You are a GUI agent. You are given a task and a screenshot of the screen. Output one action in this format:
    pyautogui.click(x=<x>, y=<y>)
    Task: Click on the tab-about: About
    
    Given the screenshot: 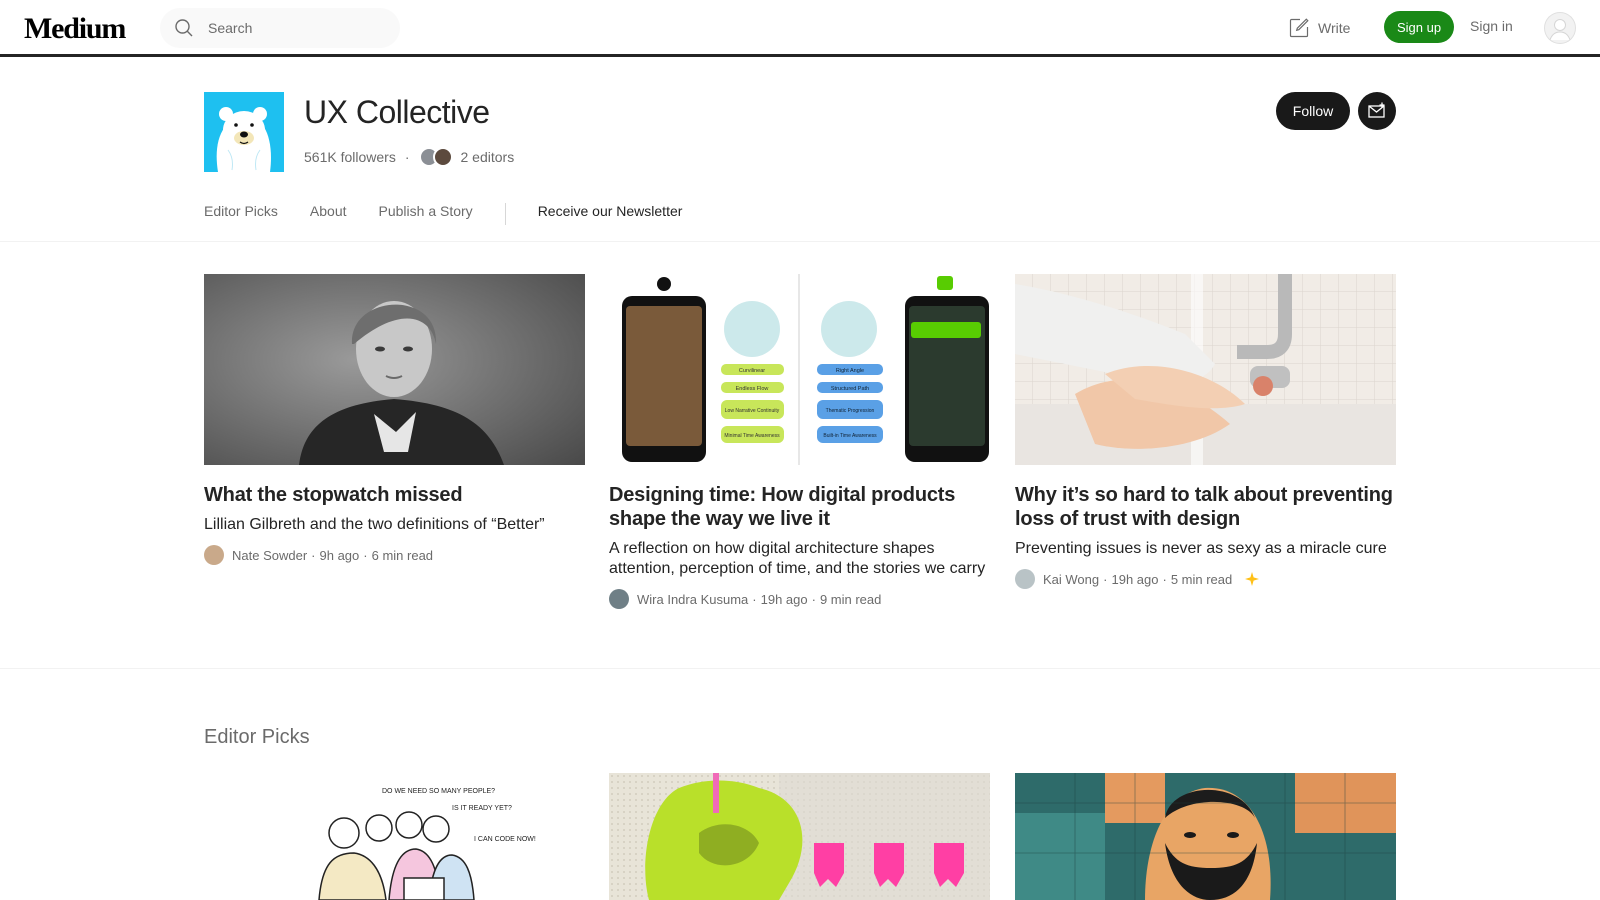 What is the action you would take?
    pyautogui.click(x=328, y=222)
    